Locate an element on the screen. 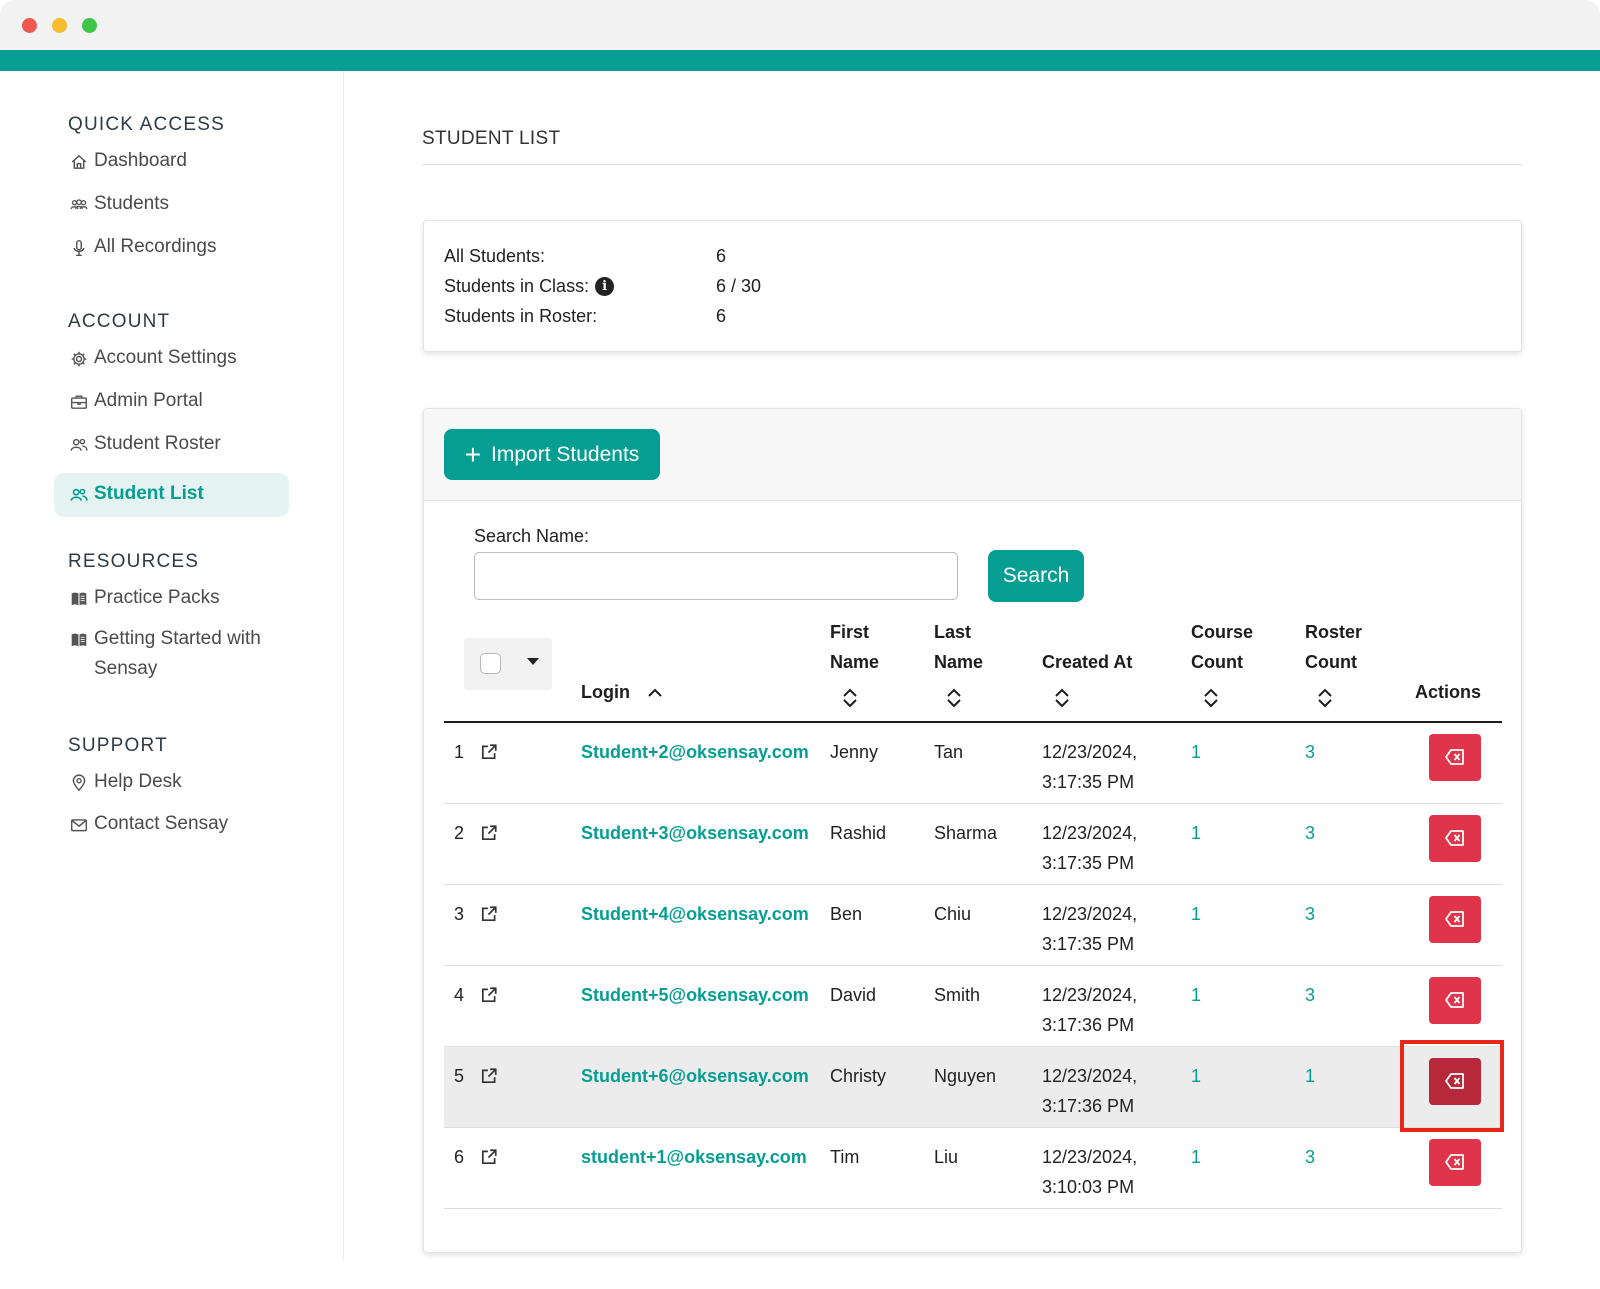  login-link: Student+6@oksensay.com is located at coordinates (695, 1076).